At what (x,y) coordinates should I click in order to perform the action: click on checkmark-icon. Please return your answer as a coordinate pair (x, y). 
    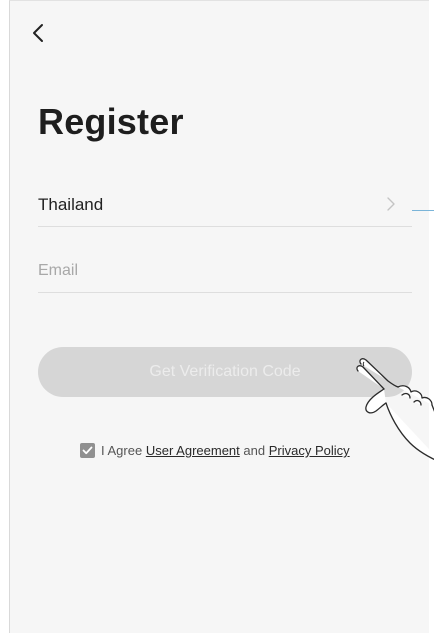
    Looking at the image, I should click on (87, 450).